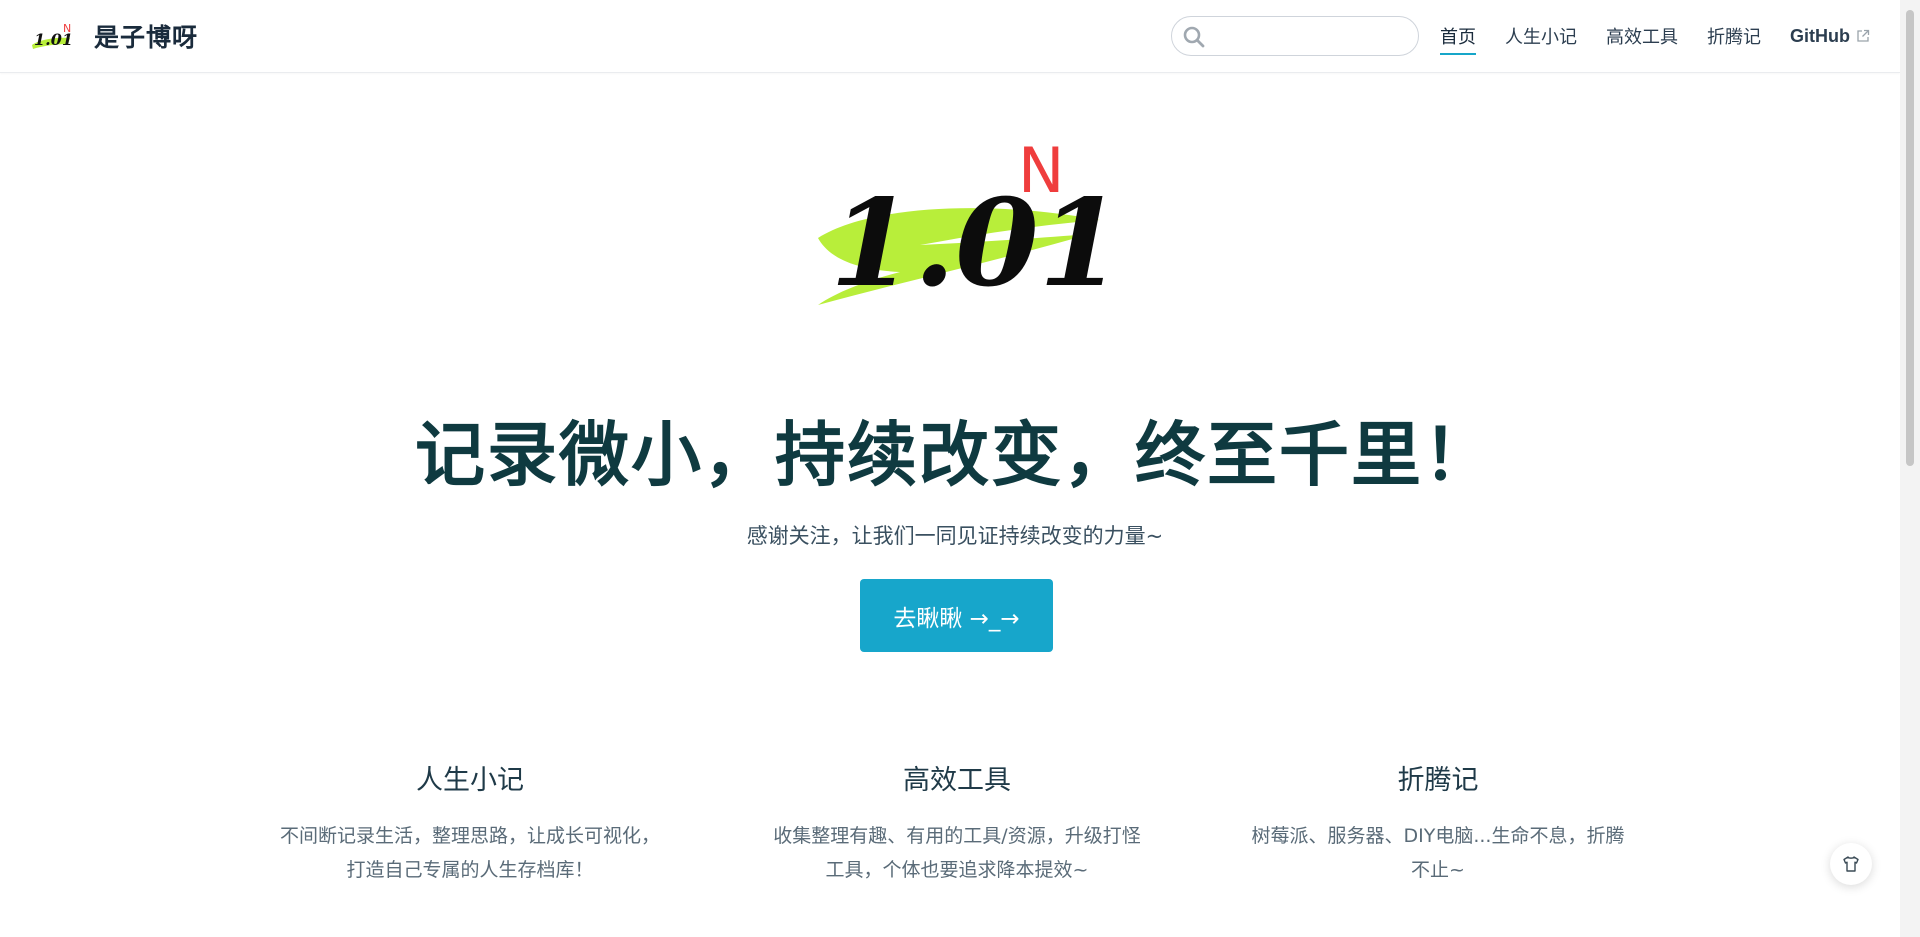 The height and width of the screenshot is (937, 1920). I want to click on svg-text: N, so click(67, 28).